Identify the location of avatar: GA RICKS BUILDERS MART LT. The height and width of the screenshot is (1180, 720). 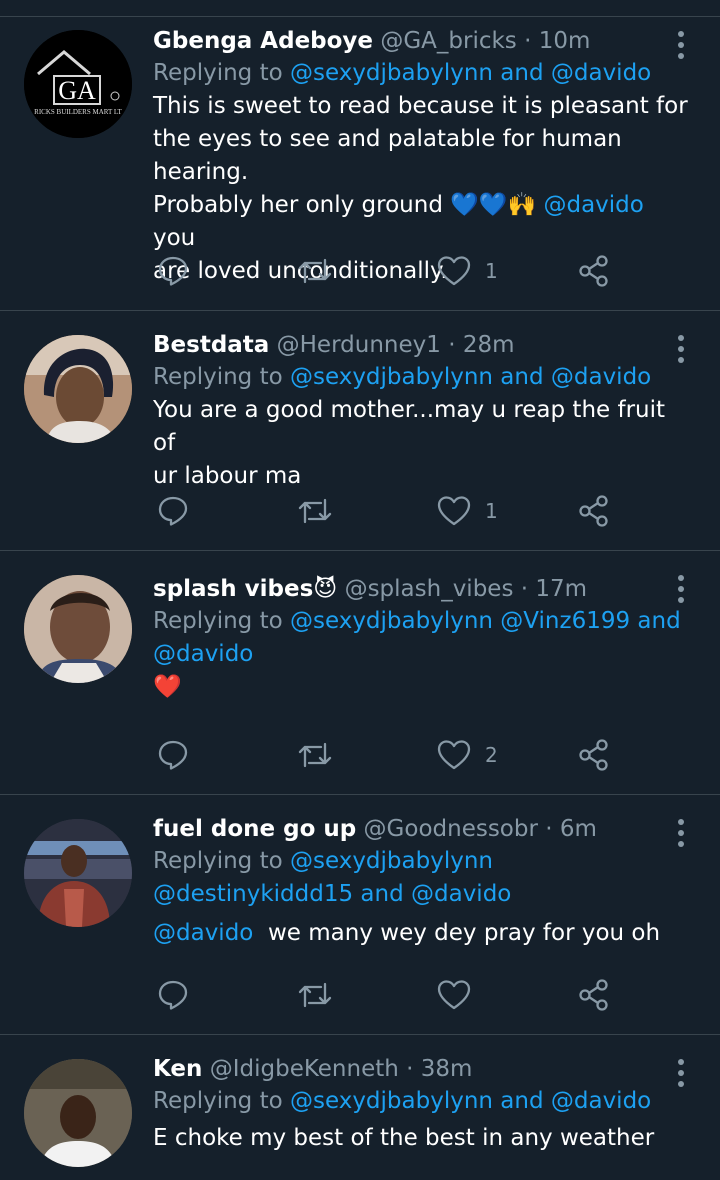
(78, 84).